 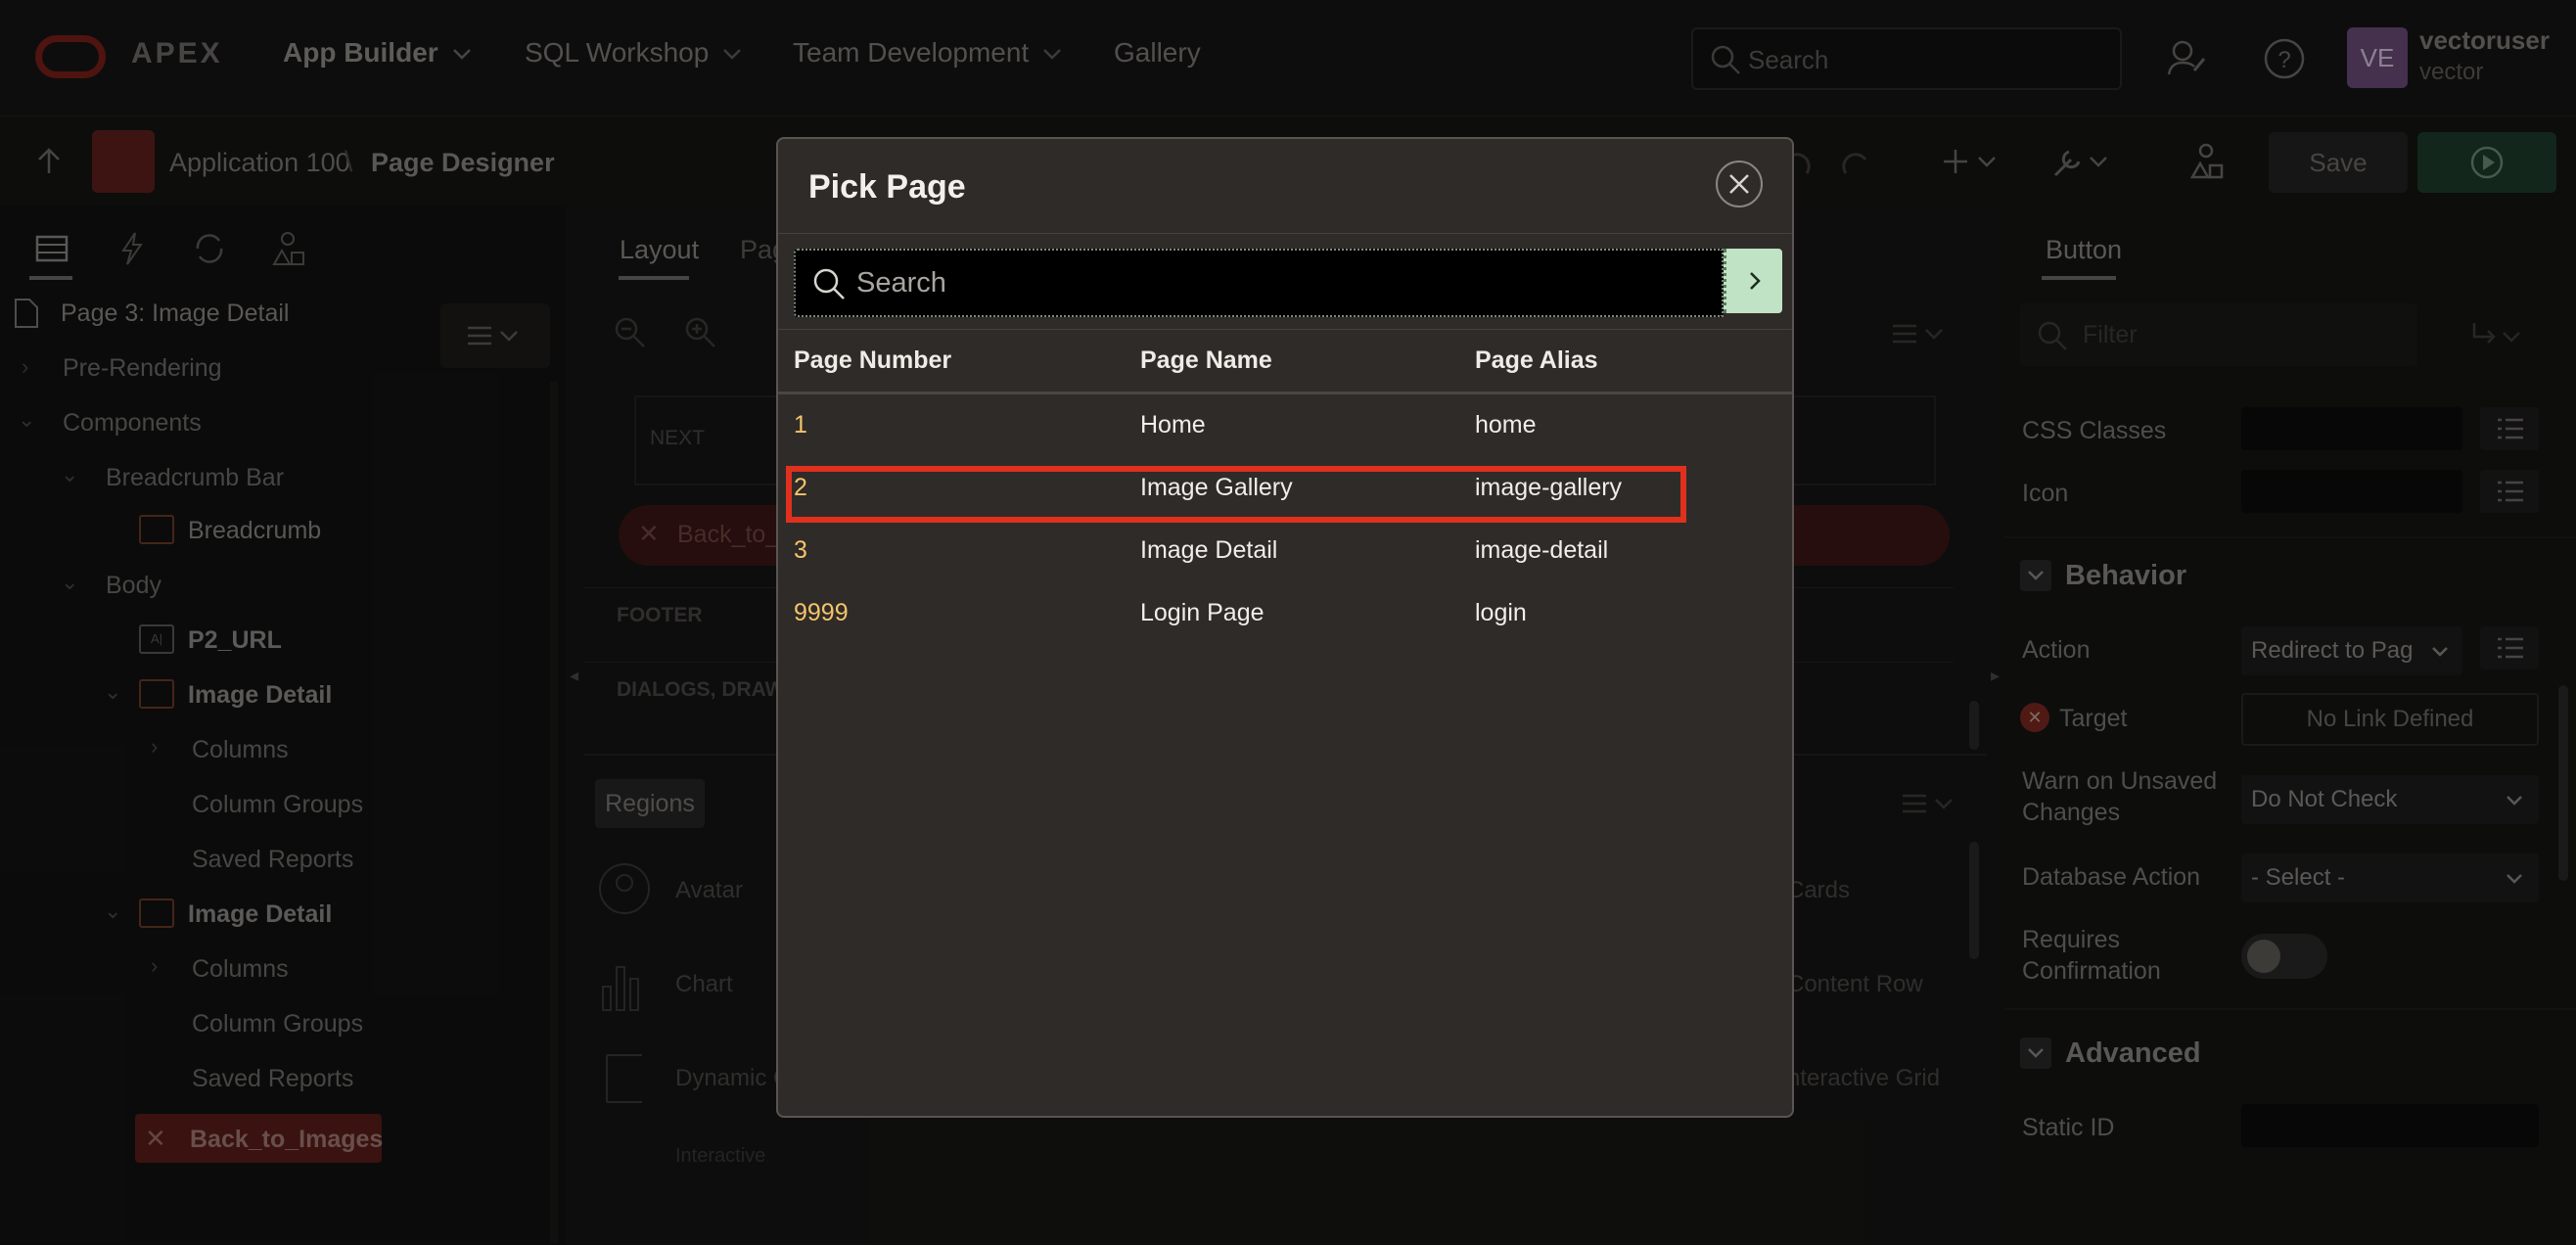 What do you see at coordinates (1236, 494) in the screenshot?
I see `row-highlight-box` at bounding box center [1236, 494].